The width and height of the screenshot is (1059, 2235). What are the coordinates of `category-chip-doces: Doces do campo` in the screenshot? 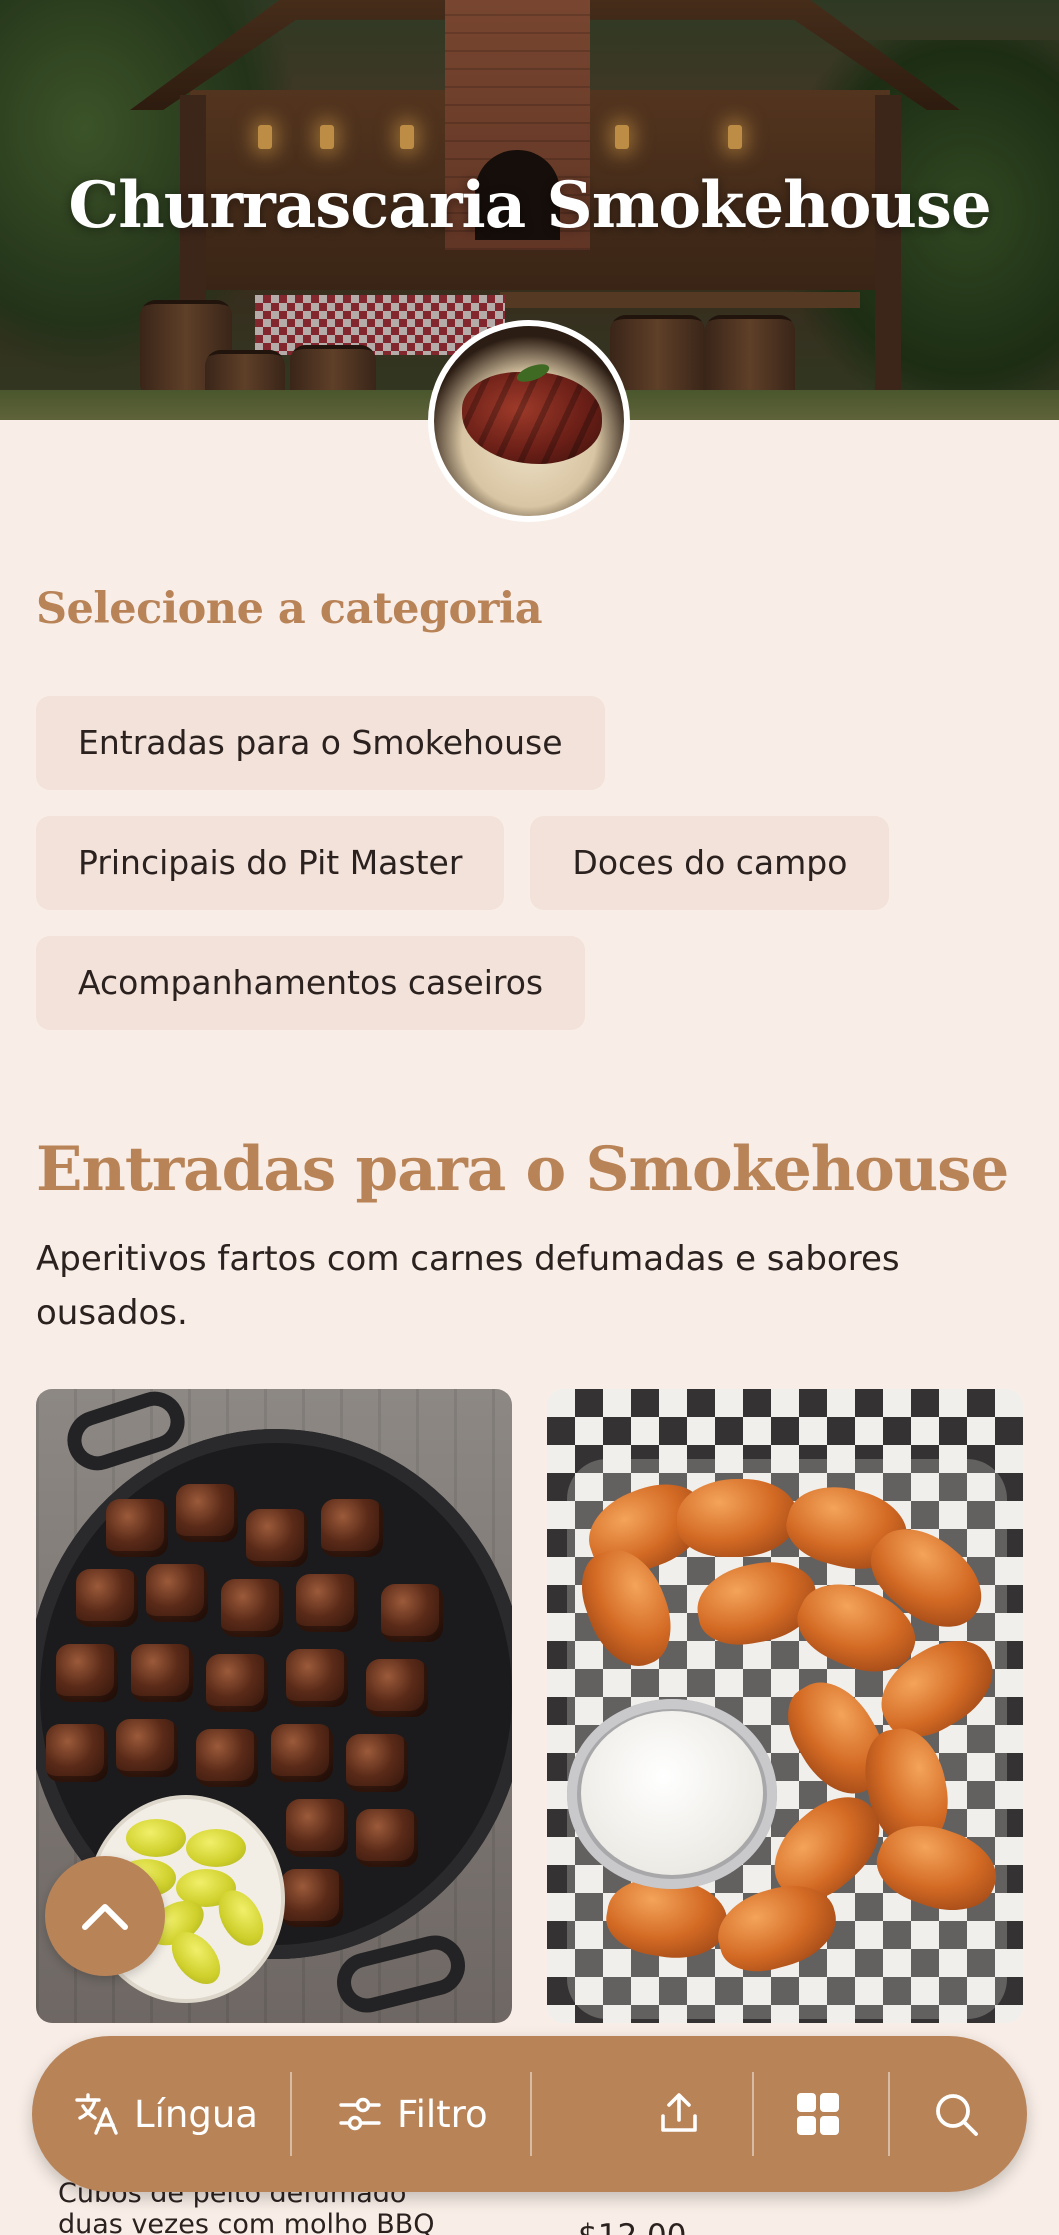 It's located at (710, 863).